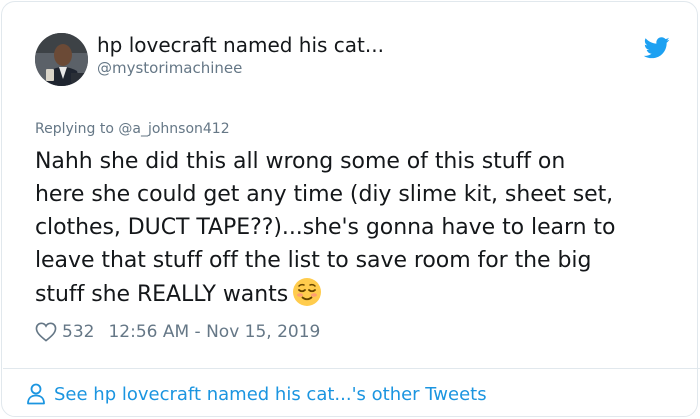 The image size is (700, 419). I want to click on tweet-timestamp: 12:56 AM - Nov 15, 2019, so click(214, 332).